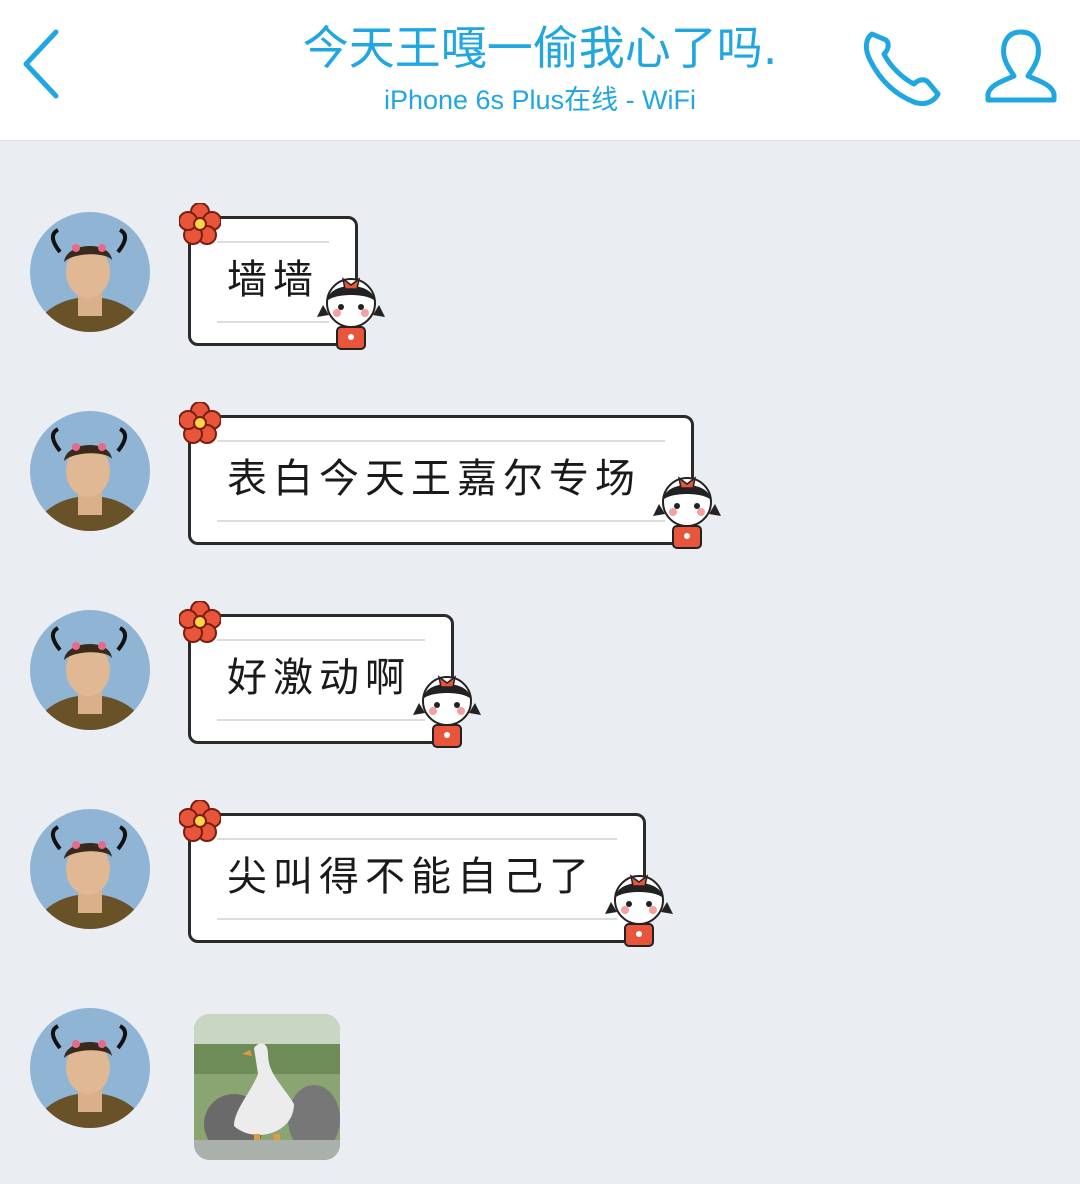 This screenshot has width=1080, height=1184. I want to click on message-text: 表白今天王嘉尔专场, so click(434, 479).